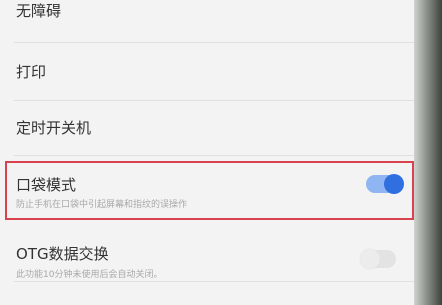 Image resolution: width=442 pixels, height=305 pixels. Describe the element at coordinates (207, 21) in the screenshot. I see `settings-item-accessibility: 无障碍` at that location.